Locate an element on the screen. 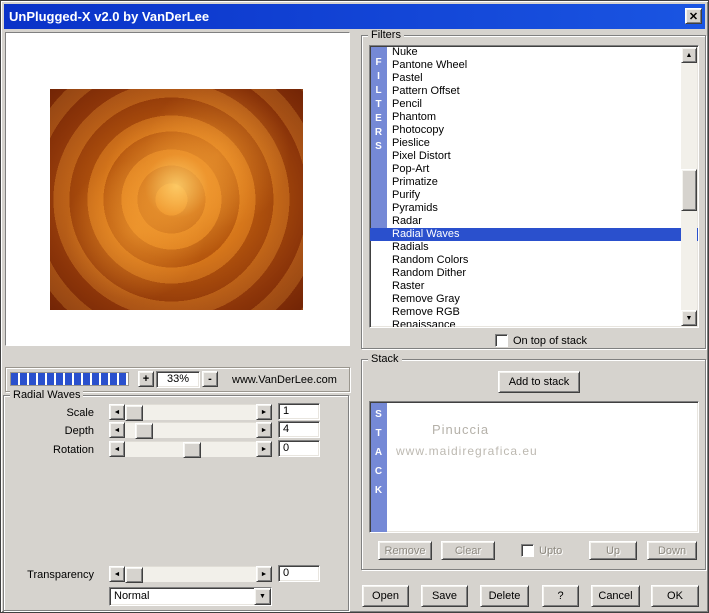 Image resolution: width=709 pixels, height=613 pixels. clear-button: Clear is located at coordinates (468, 550).